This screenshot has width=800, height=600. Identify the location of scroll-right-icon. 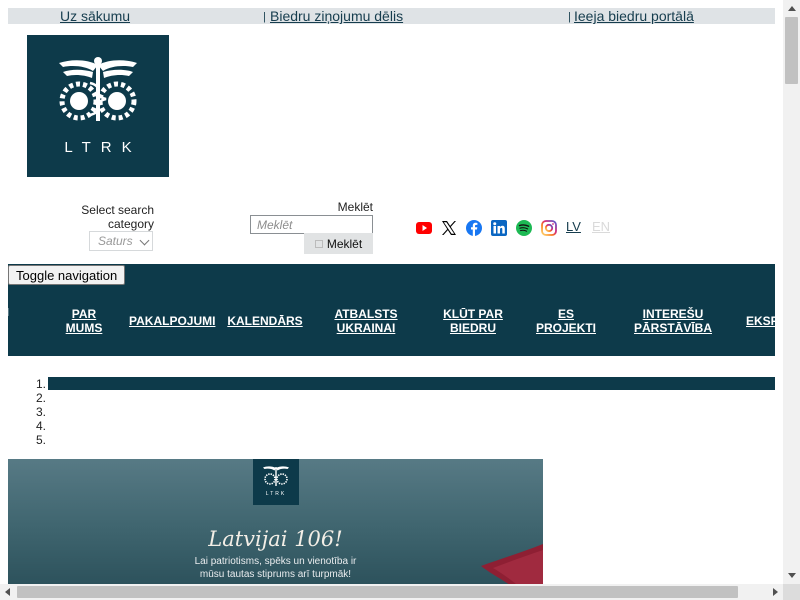
(775, 592).